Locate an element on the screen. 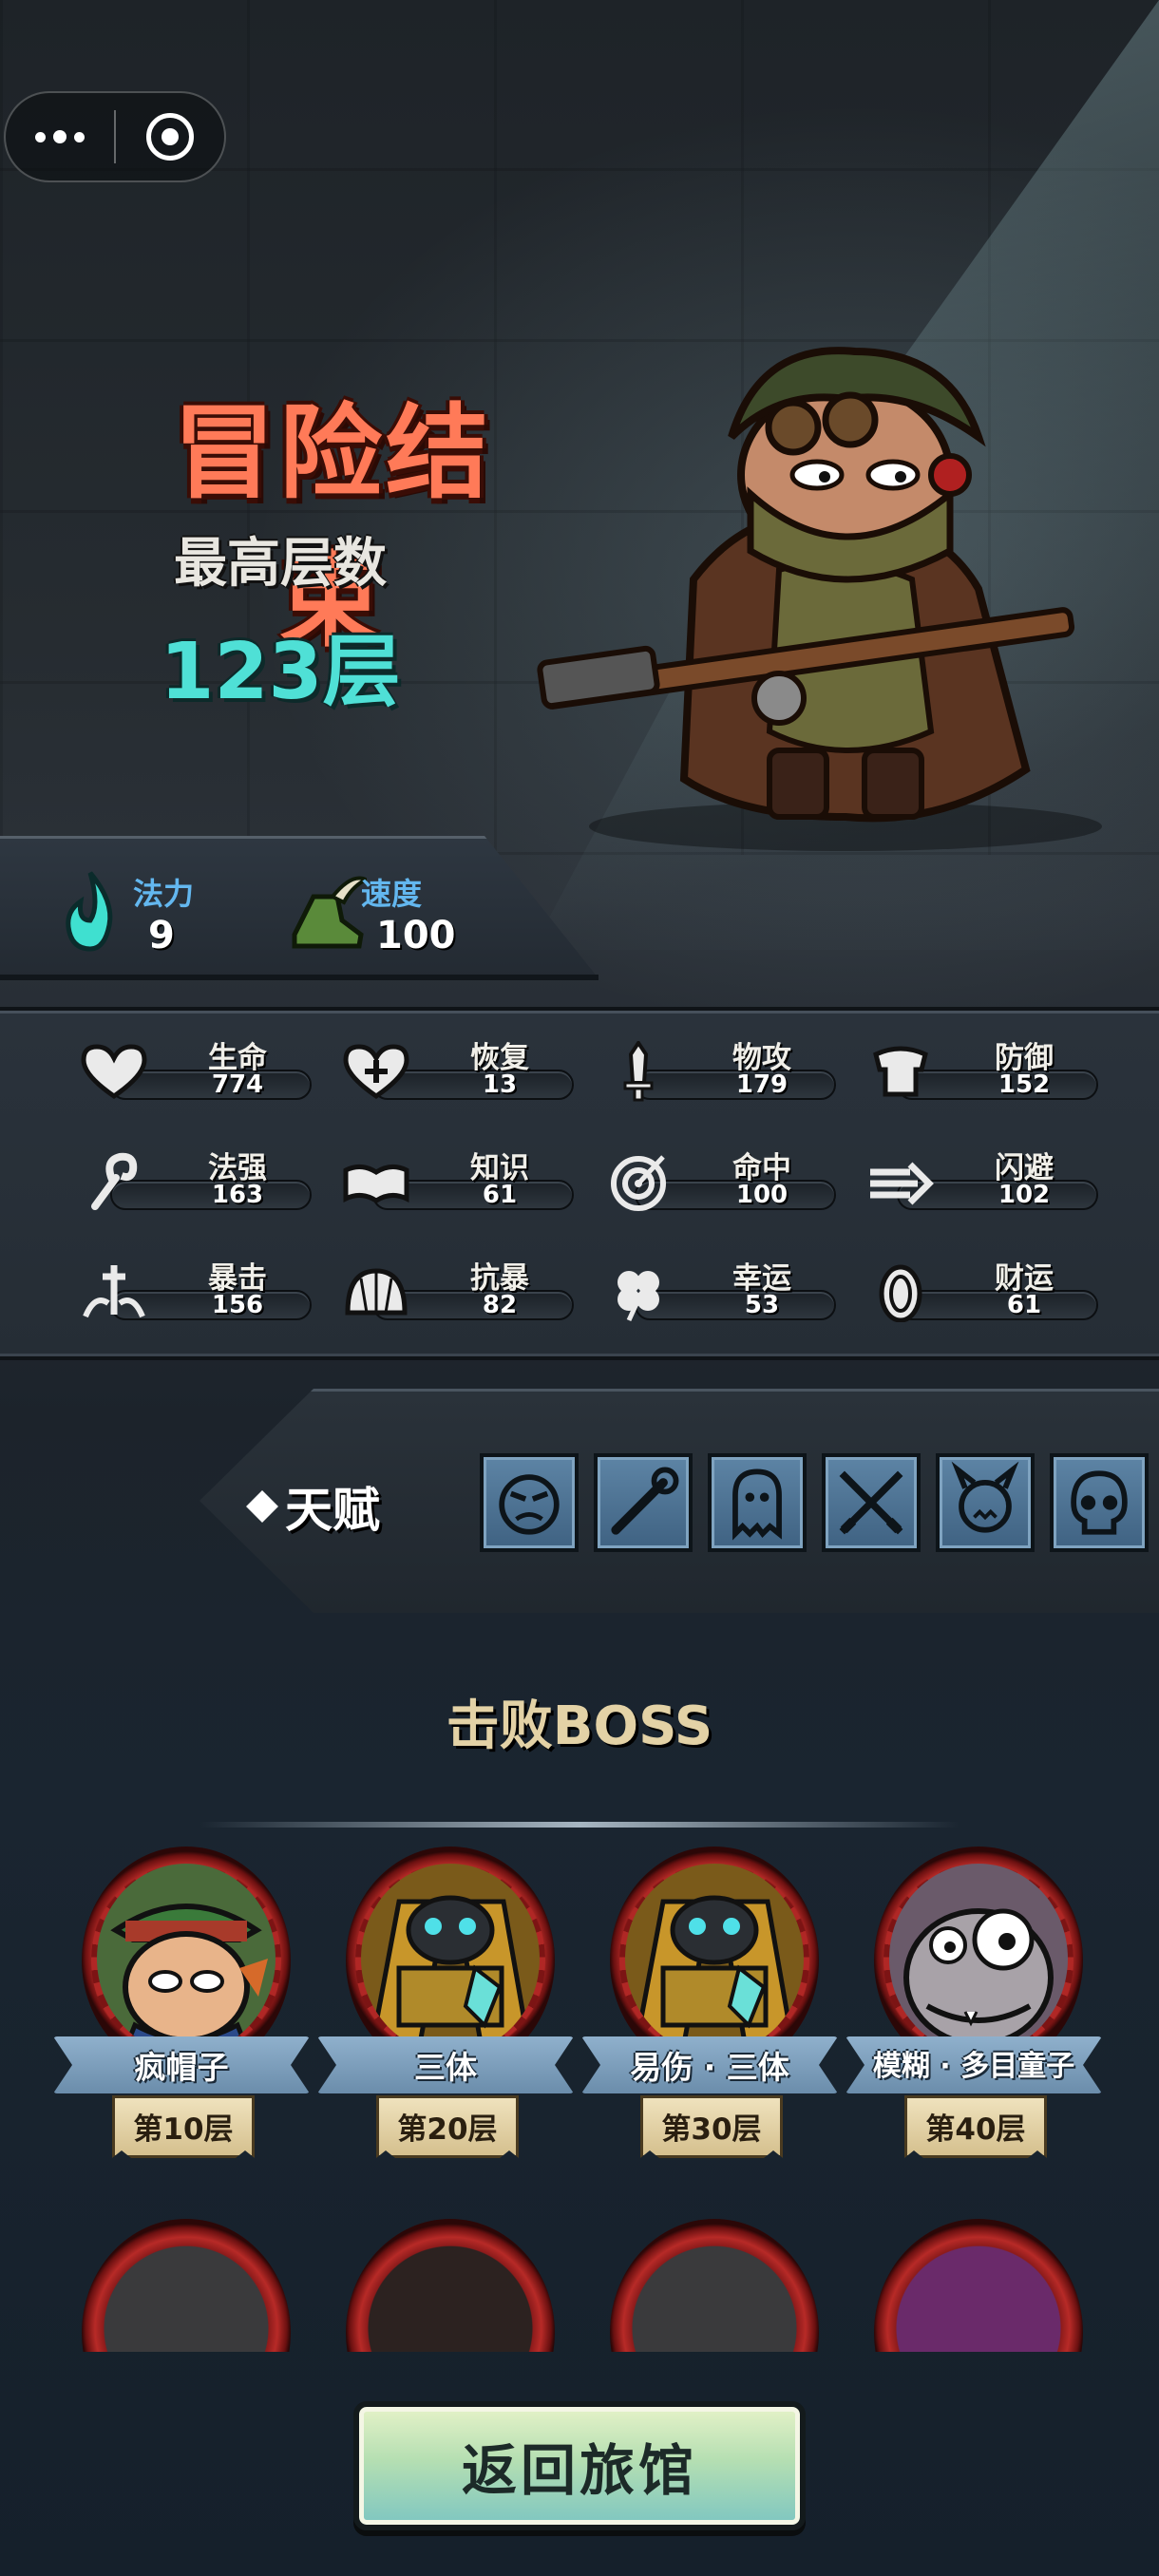  stat-accuracy: 命中 100 is located at coordinates (719, 1176).